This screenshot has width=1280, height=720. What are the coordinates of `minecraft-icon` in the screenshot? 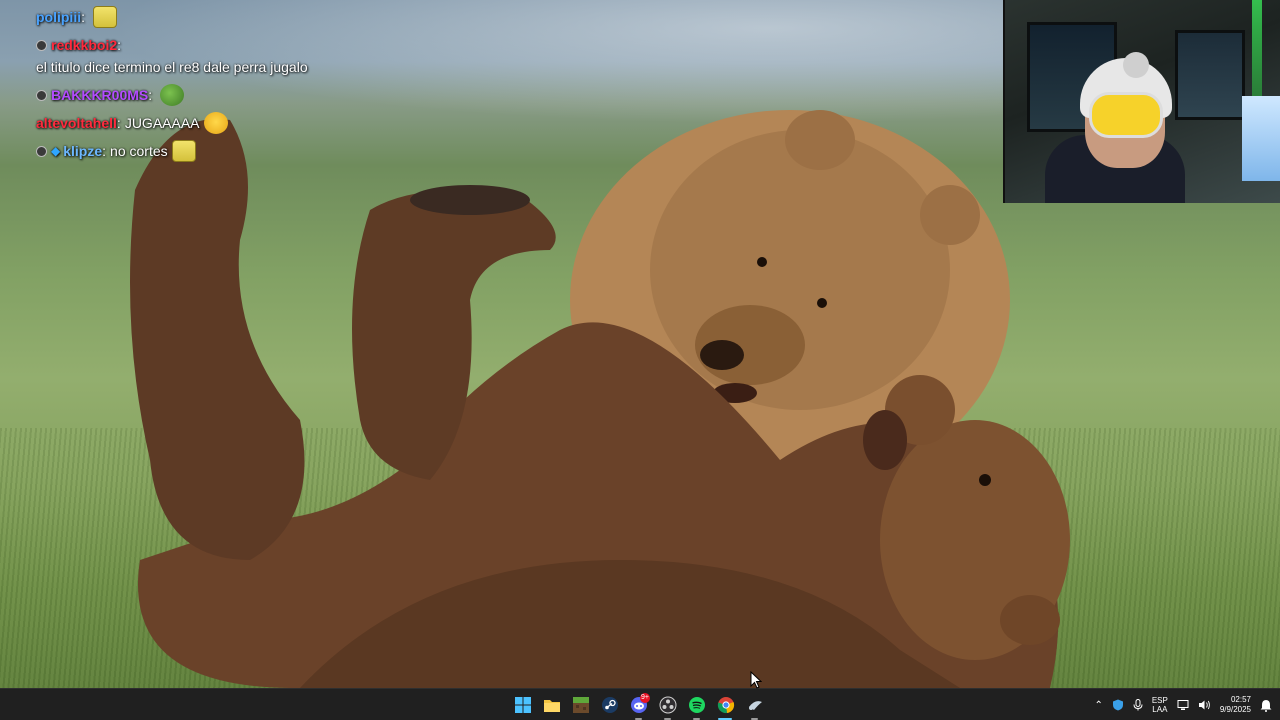 It's located at (580, 705).